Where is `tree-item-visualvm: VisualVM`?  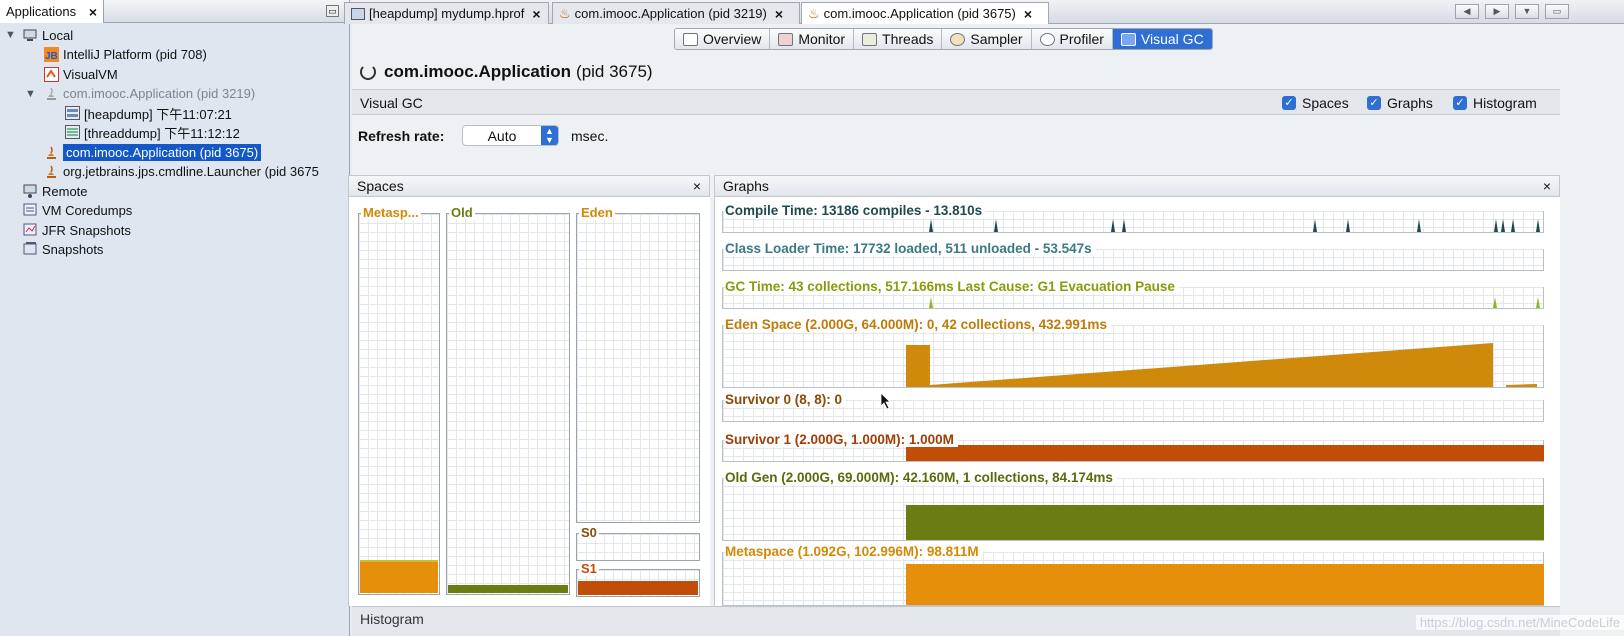
tree-item-visualvm: VisualVM is located at coordinates (80, 74).